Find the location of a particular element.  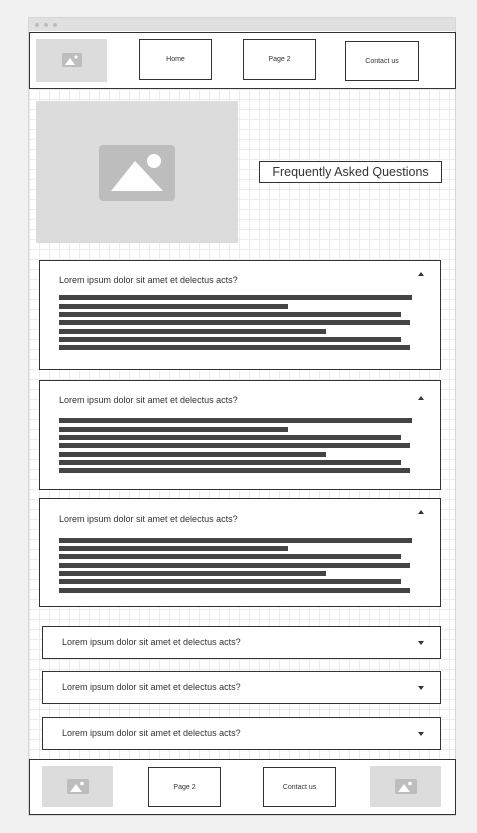

nav-page2-button: Page 2 is located at coordinates (279, 59).